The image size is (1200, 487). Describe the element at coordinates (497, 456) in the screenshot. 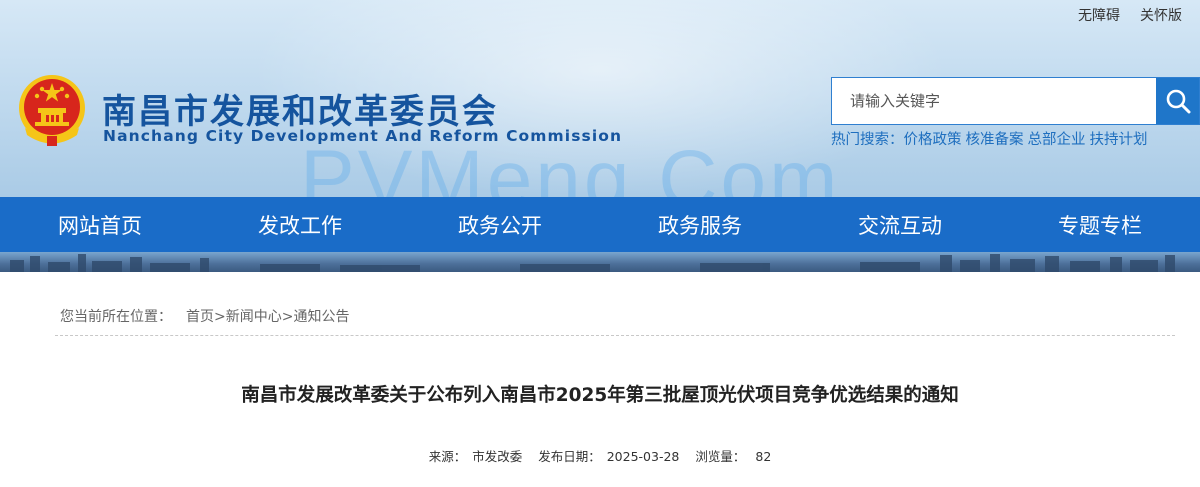

I see `source-value: 市发改委` at that location.